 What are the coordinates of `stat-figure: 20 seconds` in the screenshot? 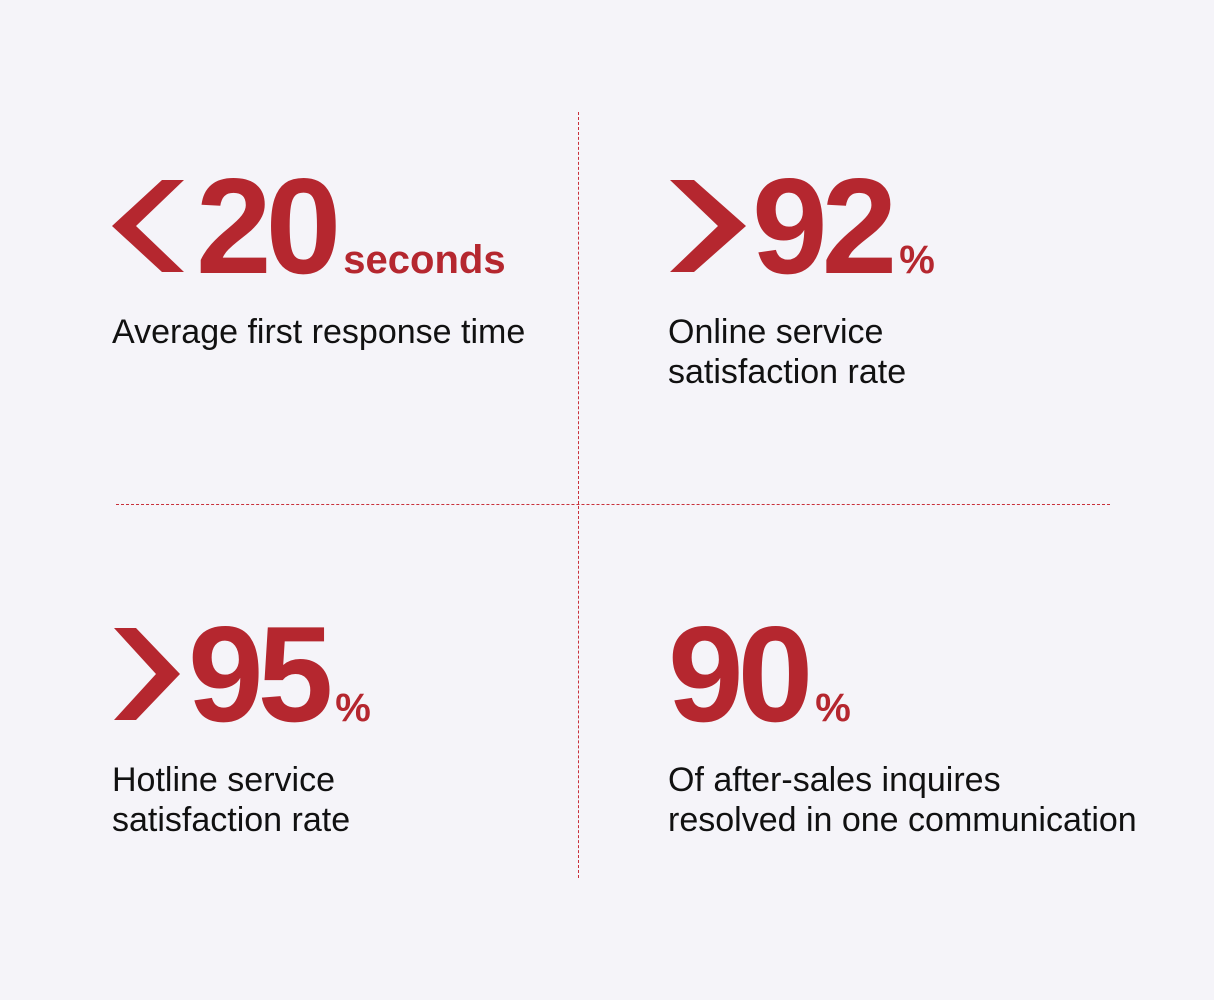 It's located at (318, 226).